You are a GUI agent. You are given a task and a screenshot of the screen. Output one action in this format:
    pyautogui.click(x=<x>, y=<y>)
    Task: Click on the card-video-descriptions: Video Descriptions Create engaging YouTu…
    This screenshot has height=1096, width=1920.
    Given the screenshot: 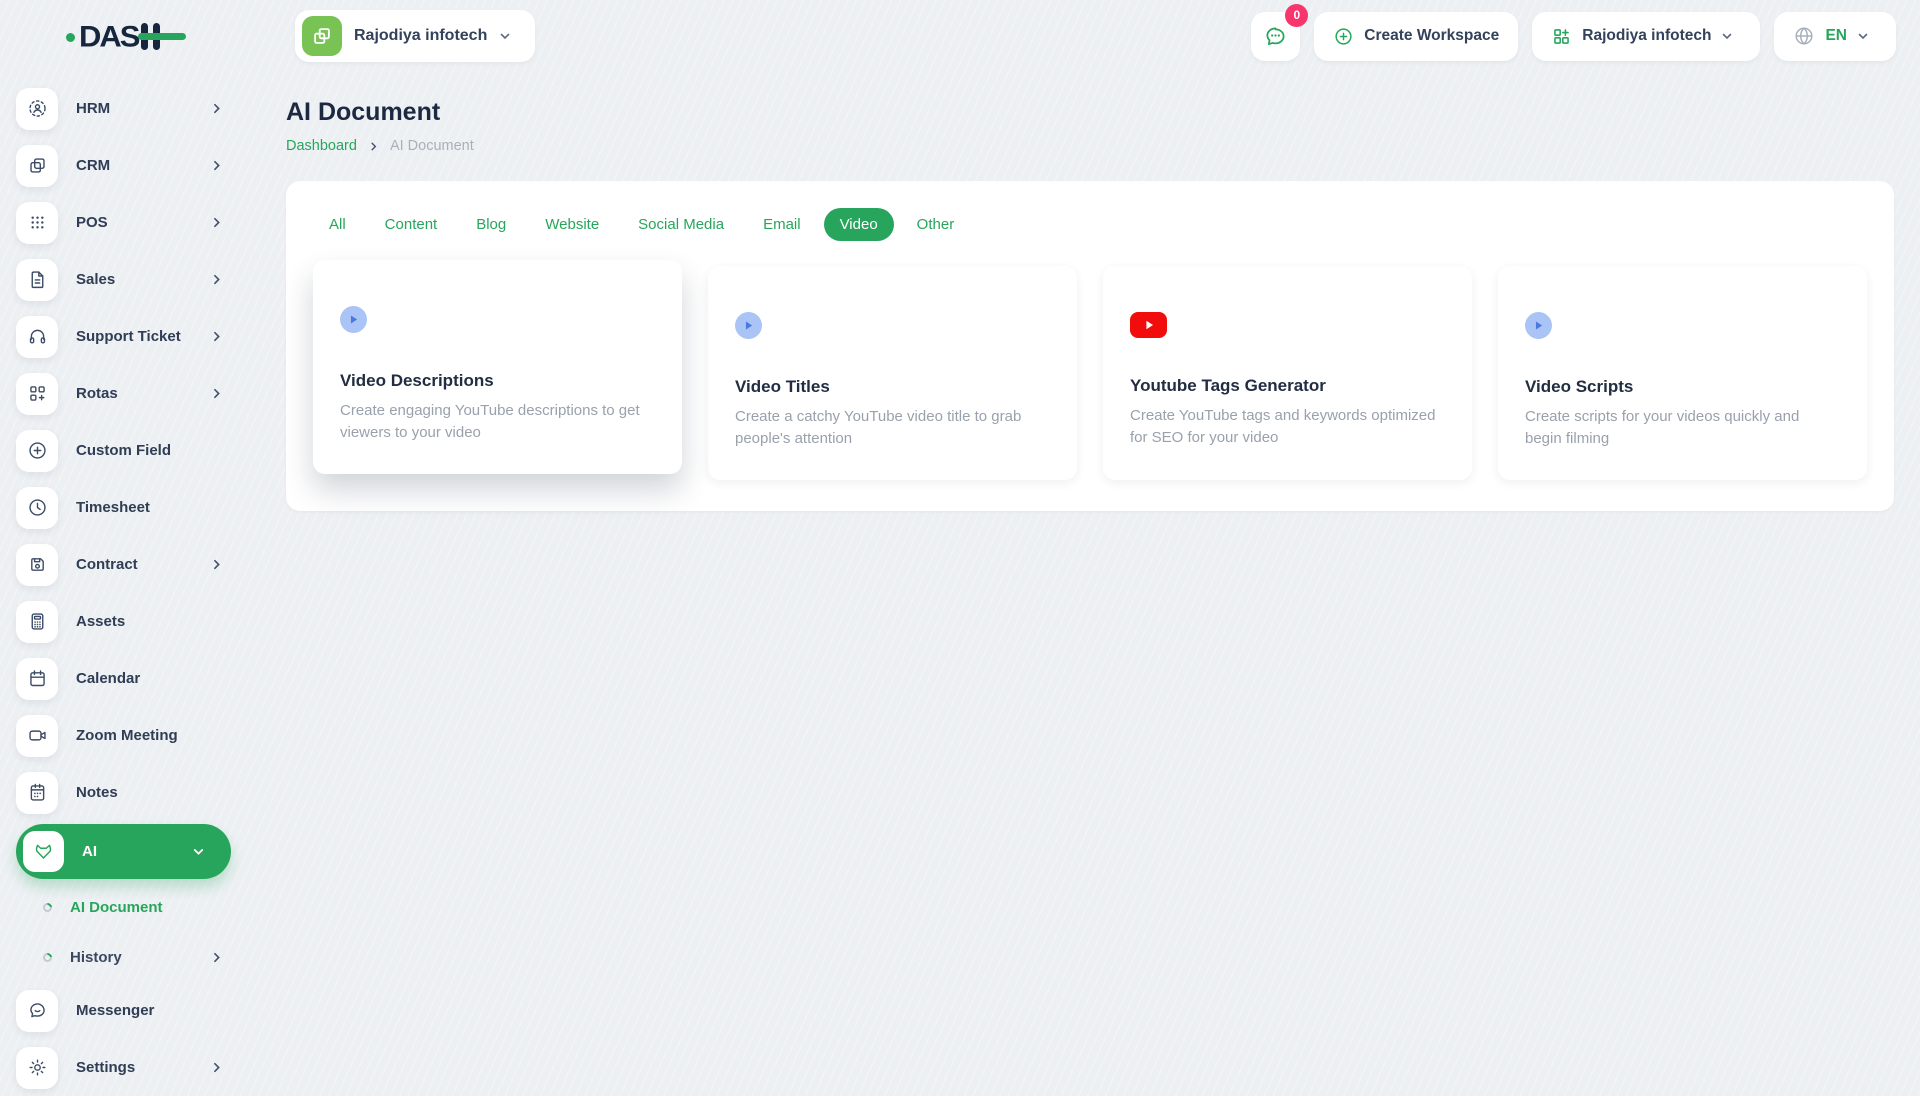 What is the action you would take?
    pyautogui.click(x=497, y=367)
    